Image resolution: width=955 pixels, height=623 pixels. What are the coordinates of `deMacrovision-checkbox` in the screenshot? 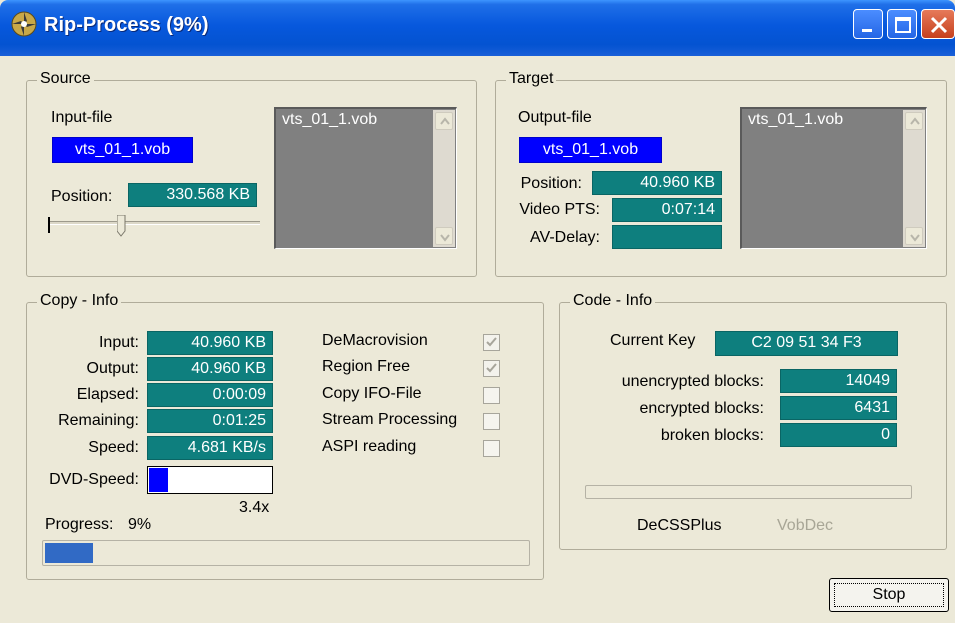 It's located at (491, 342).